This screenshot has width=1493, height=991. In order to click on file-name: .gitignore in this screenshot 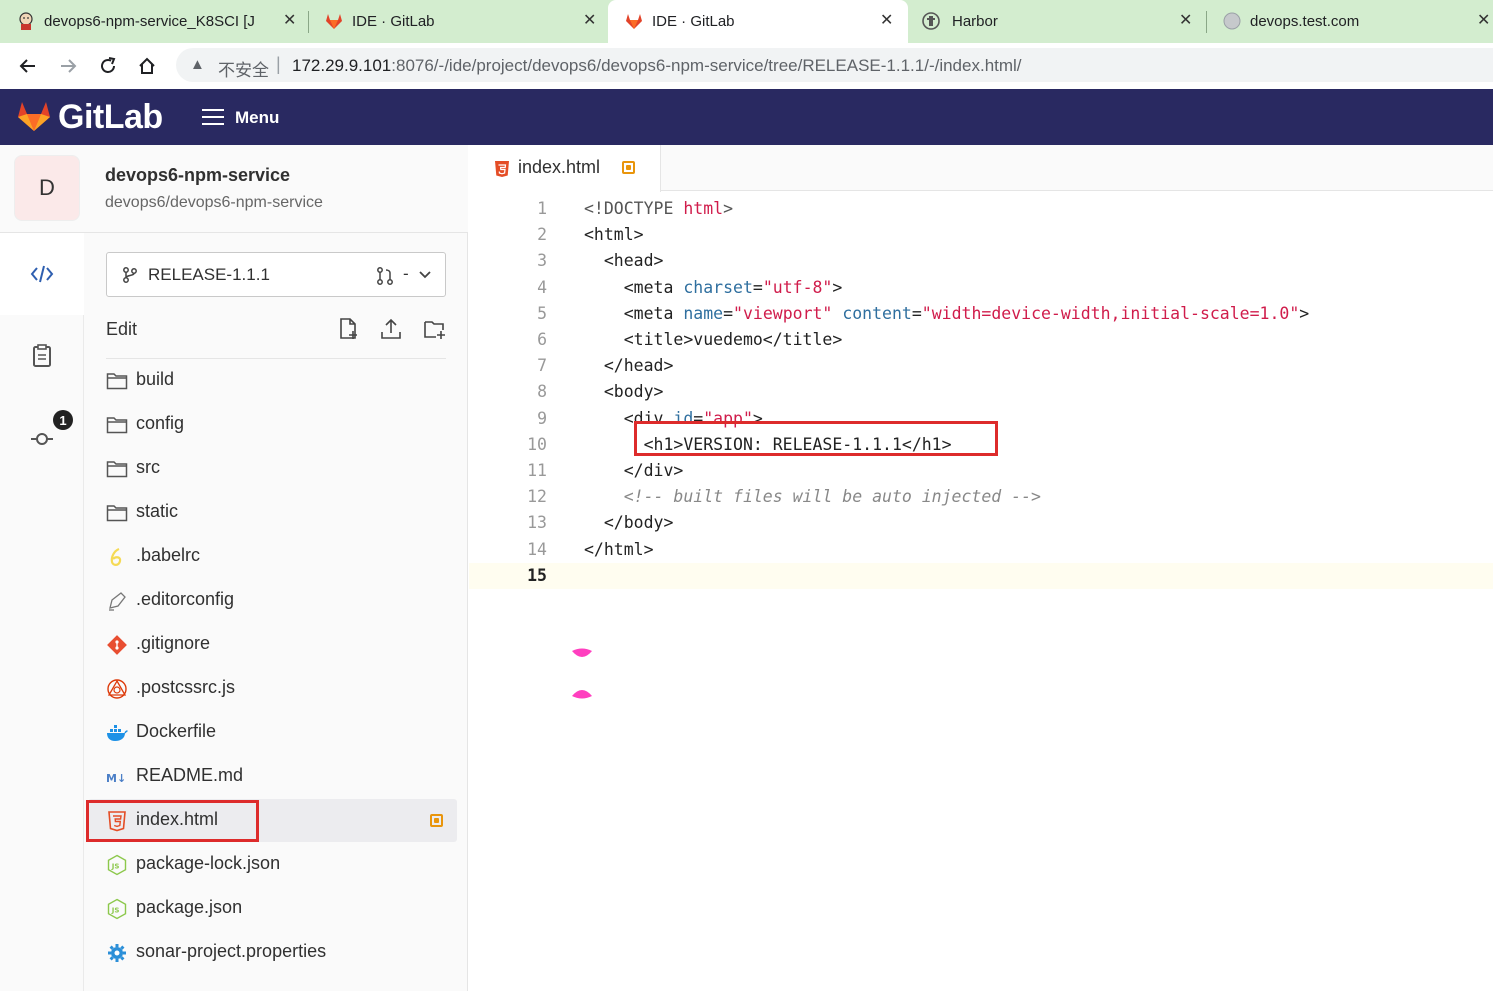, I will do `click(173, 643)`.